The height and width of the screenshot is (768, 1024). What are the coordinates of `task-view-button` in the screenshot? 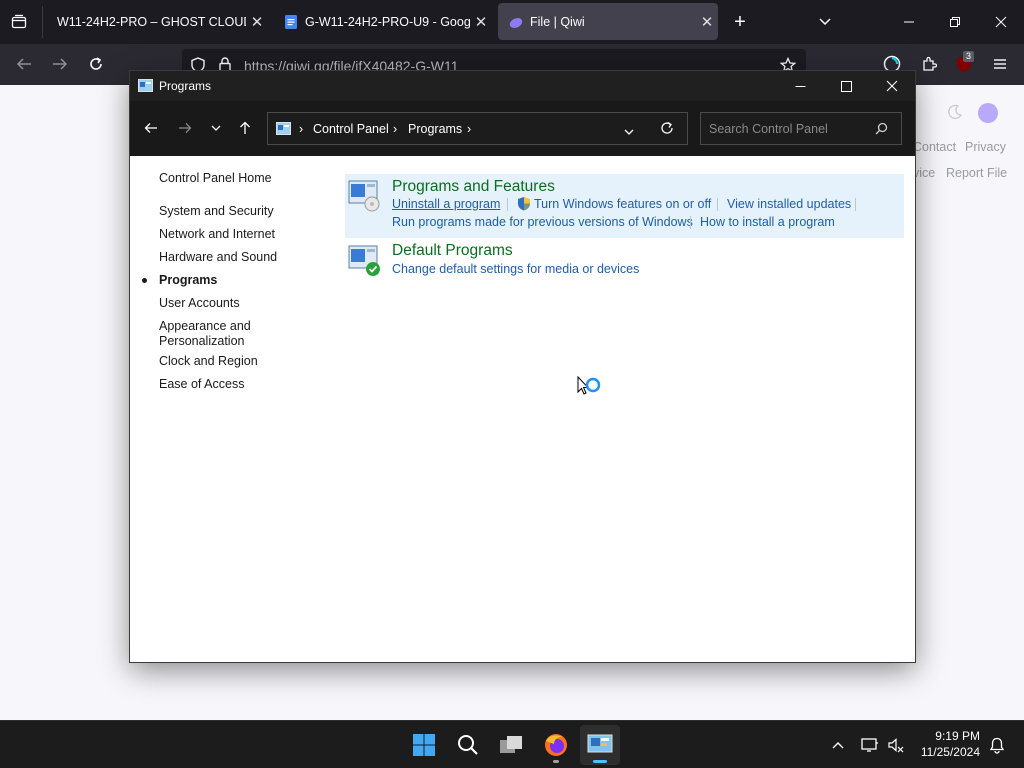 It's located at (512, 745).